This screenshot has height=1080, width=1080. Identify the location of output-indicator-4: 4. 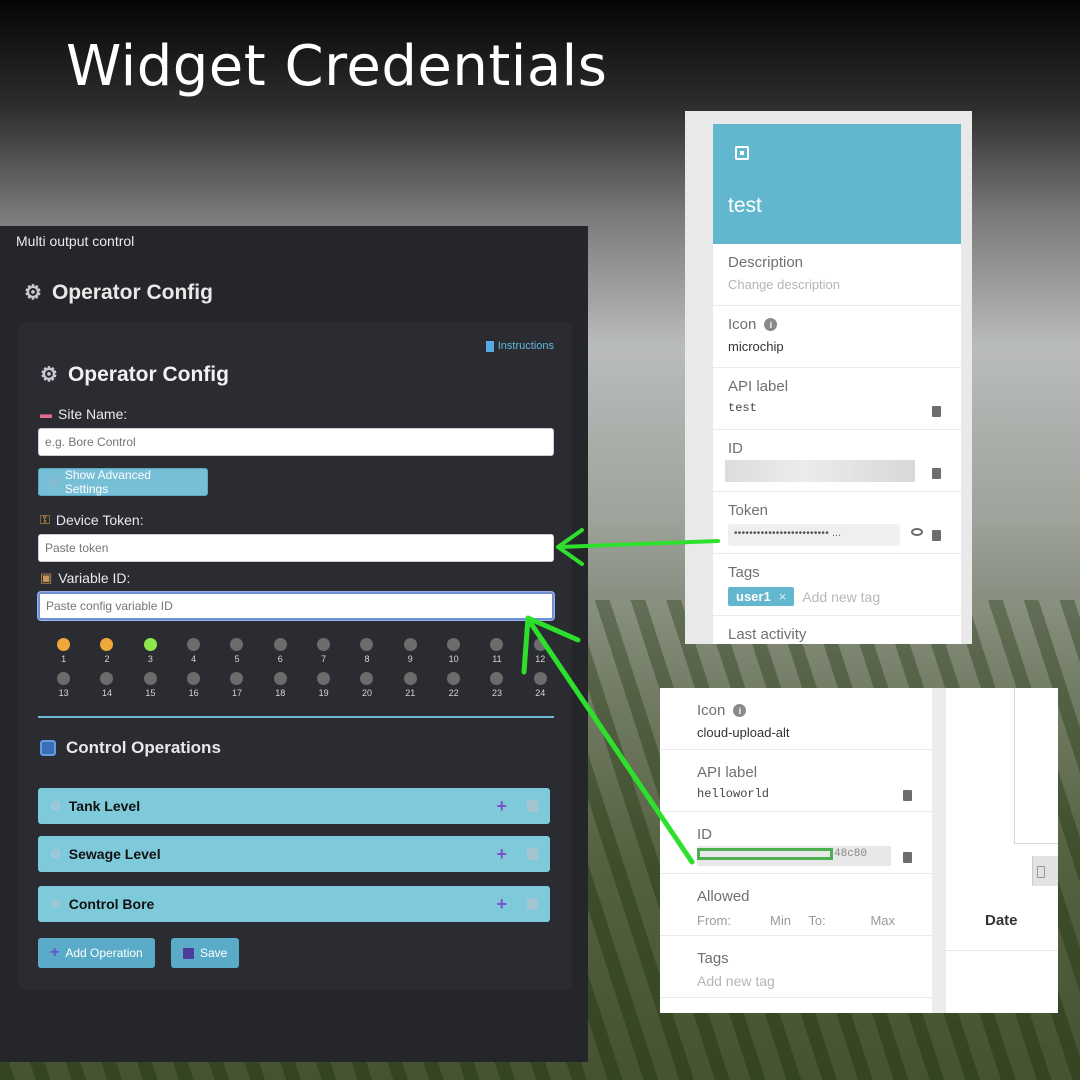
(193, 651).